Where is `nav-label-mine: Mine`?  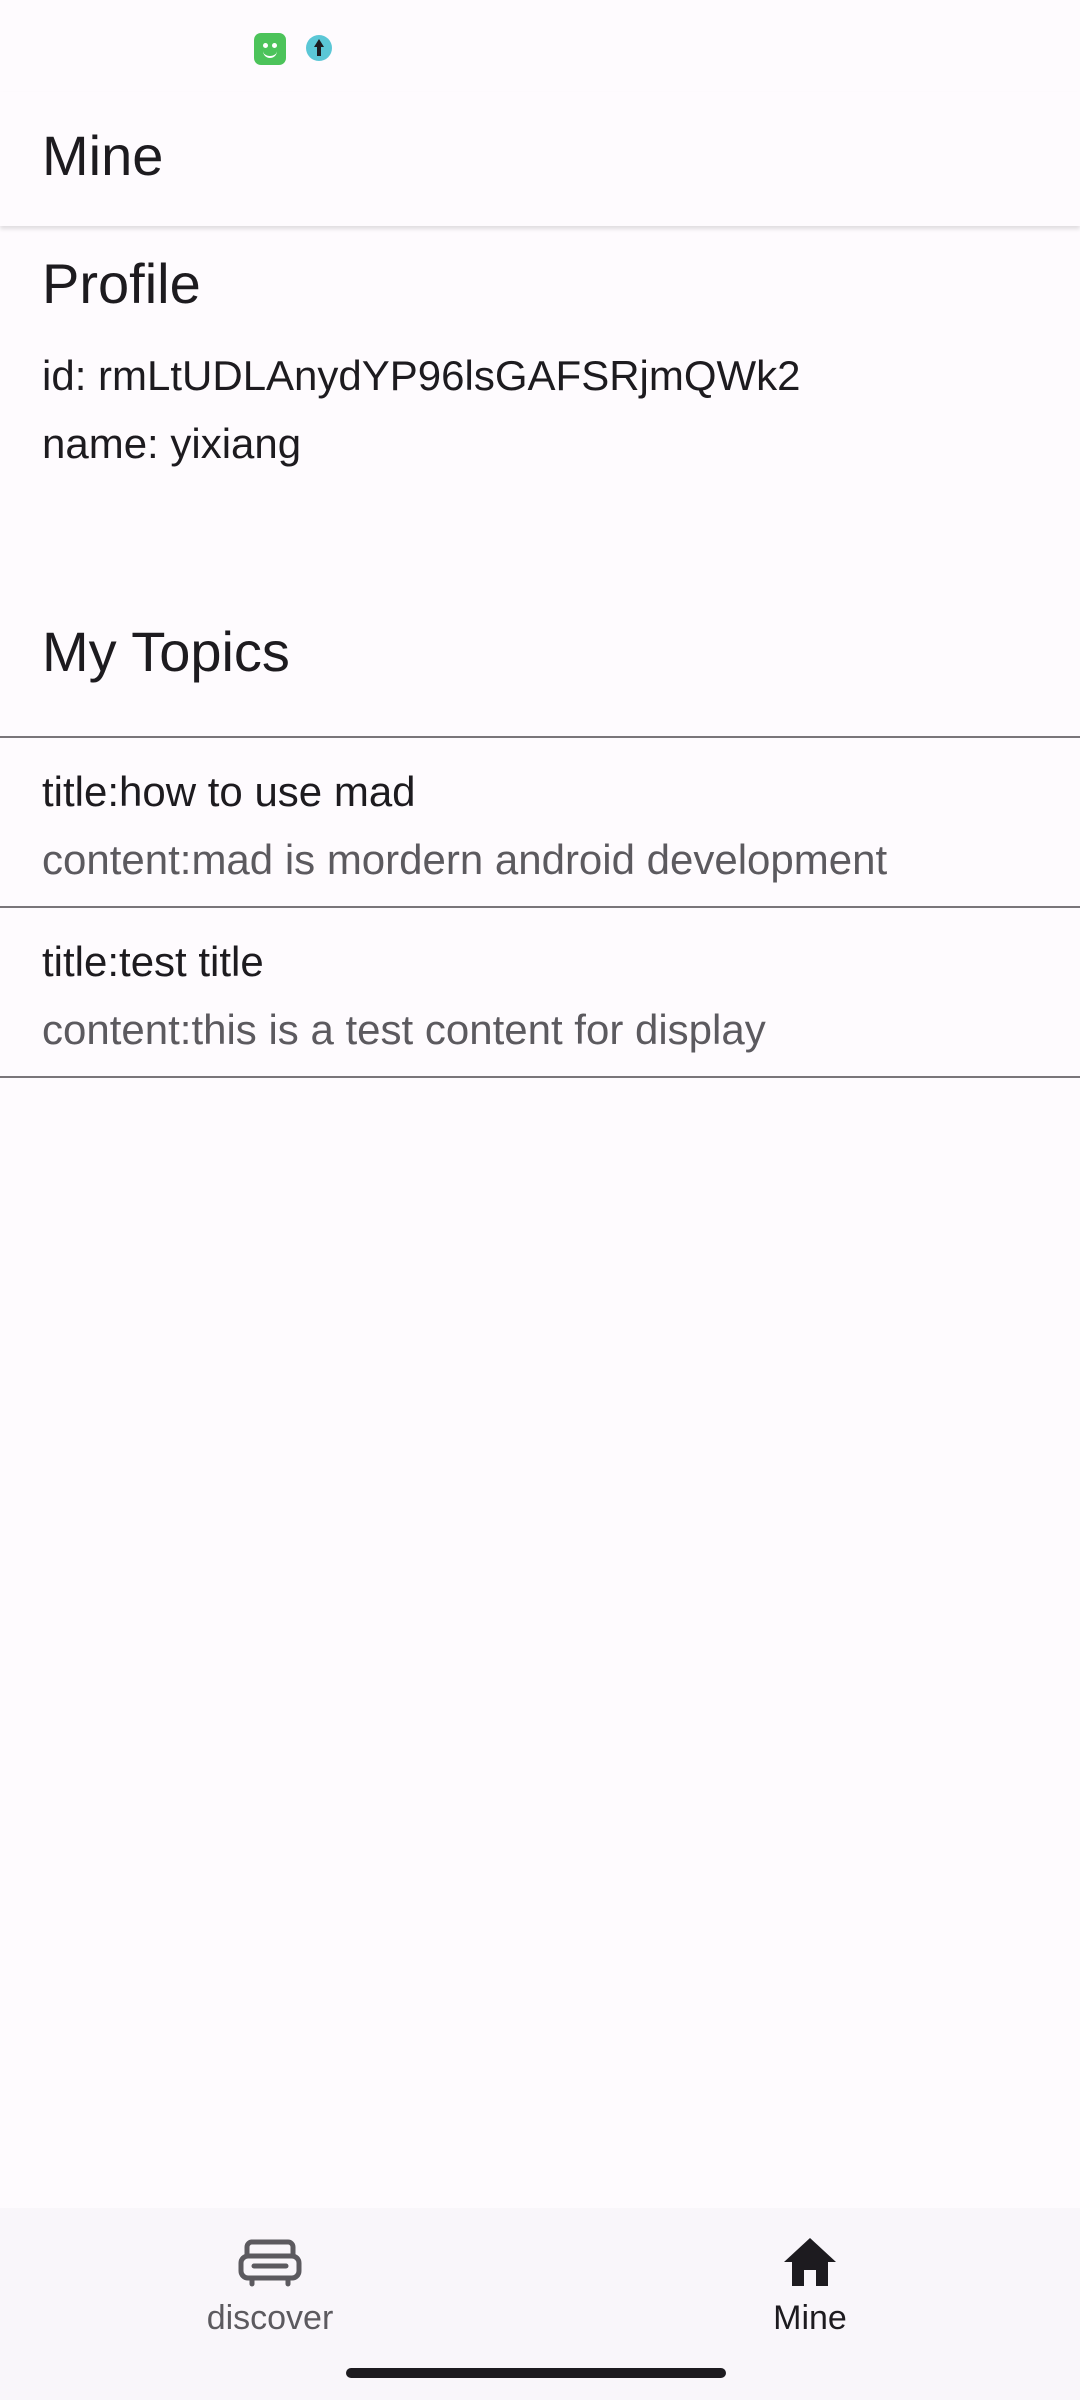 nav-label-mine: Mine is located at coordinates (810, 2318).